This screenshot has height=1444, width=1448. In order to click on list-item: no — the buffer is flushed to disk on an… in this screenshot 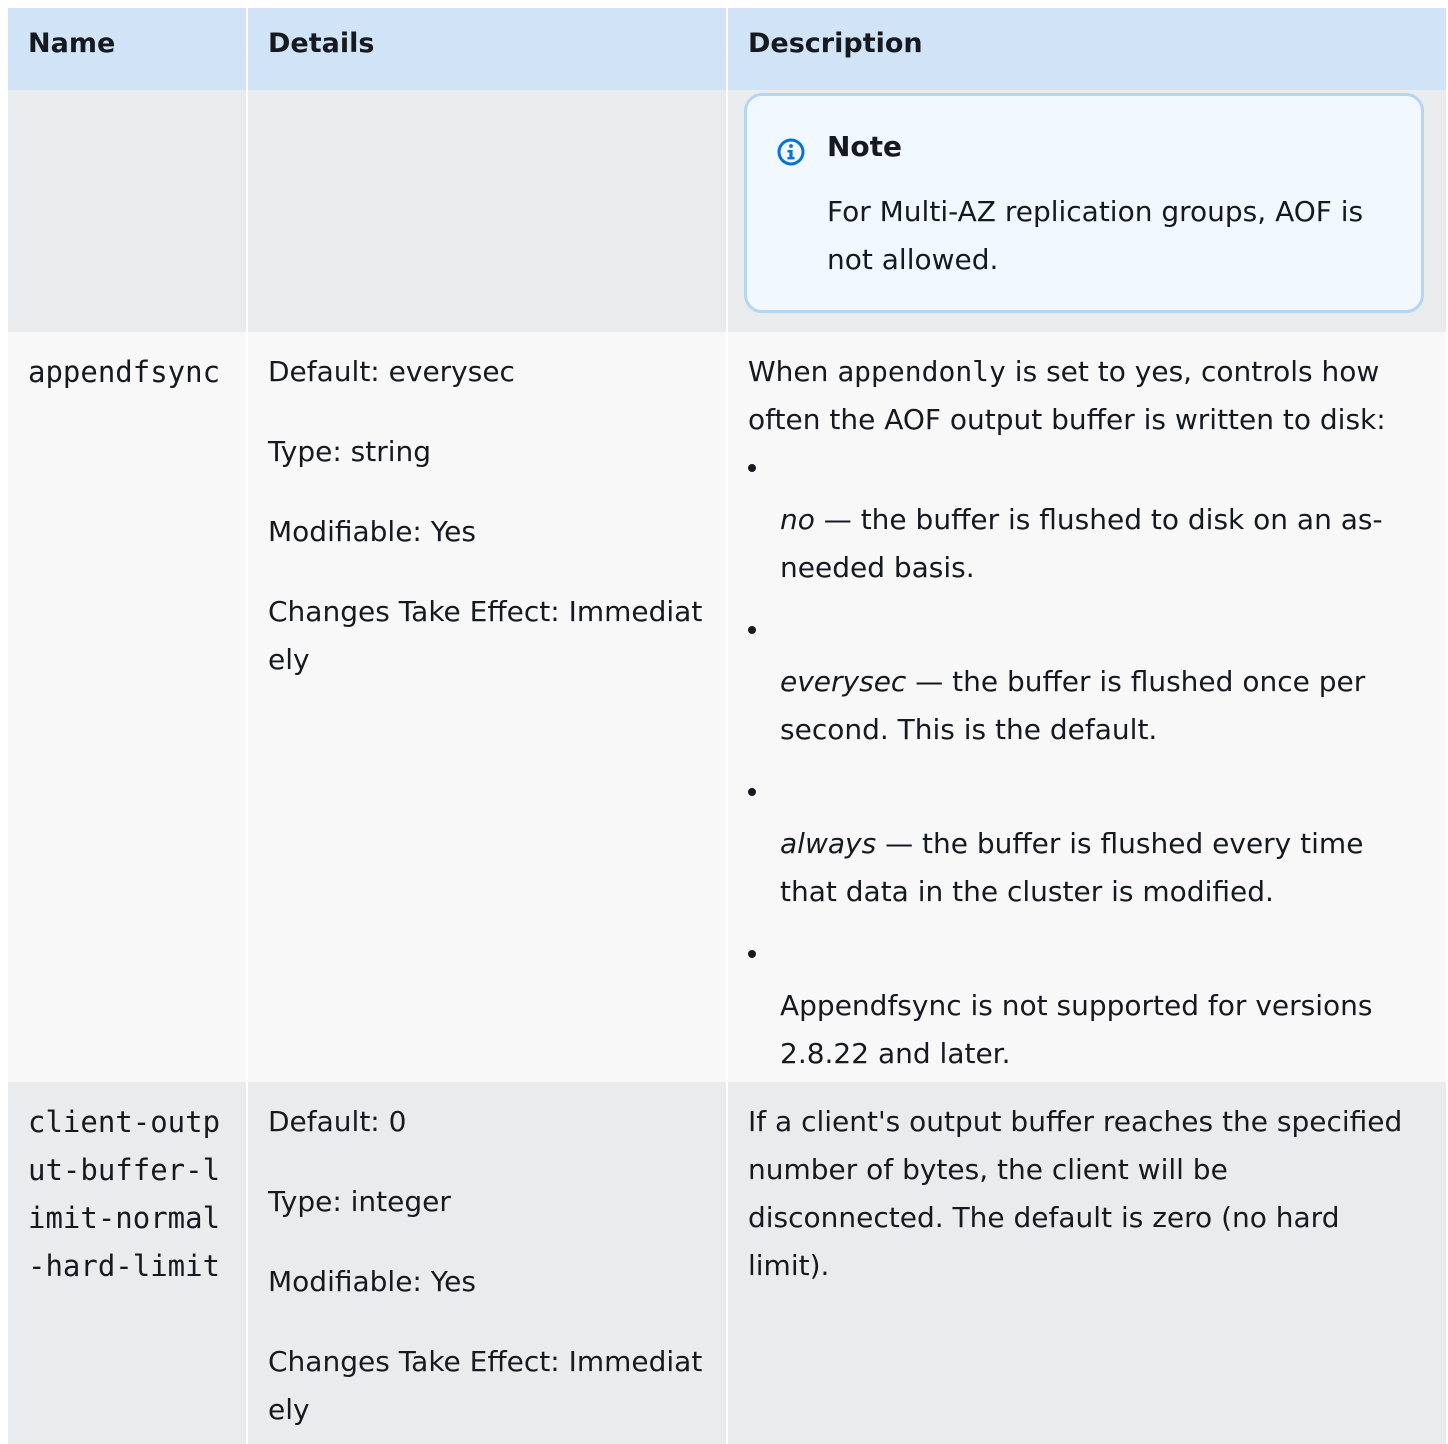, I will do `click(1087, 528)`.